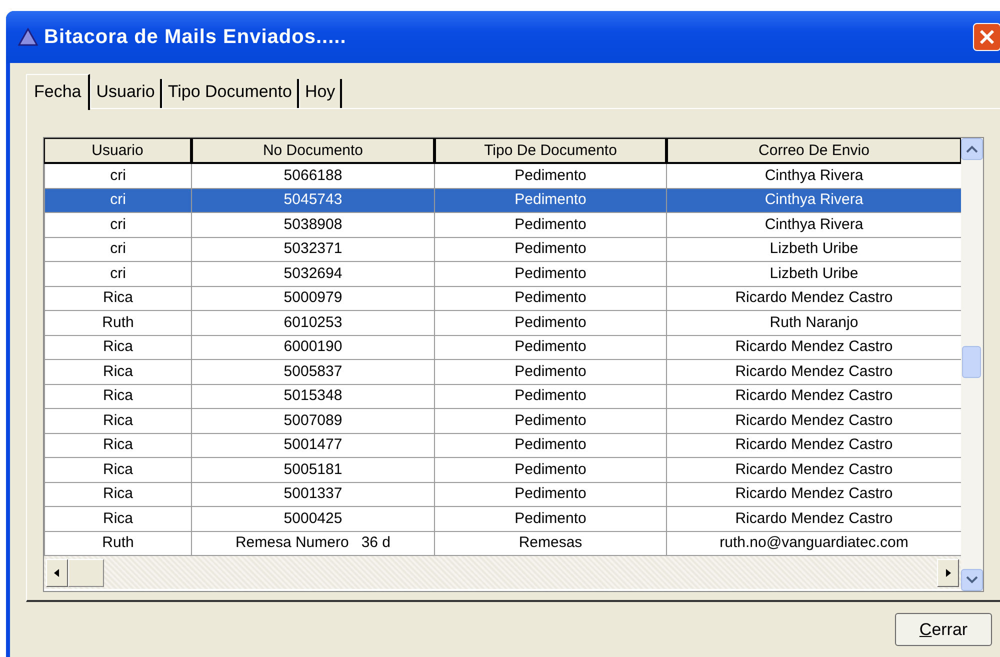 The image size is (1000, 657). What do you see at coordinates (313, 469) in the screenshot?
I see `table-cell: 5005181` at bounding box center [313, 469].